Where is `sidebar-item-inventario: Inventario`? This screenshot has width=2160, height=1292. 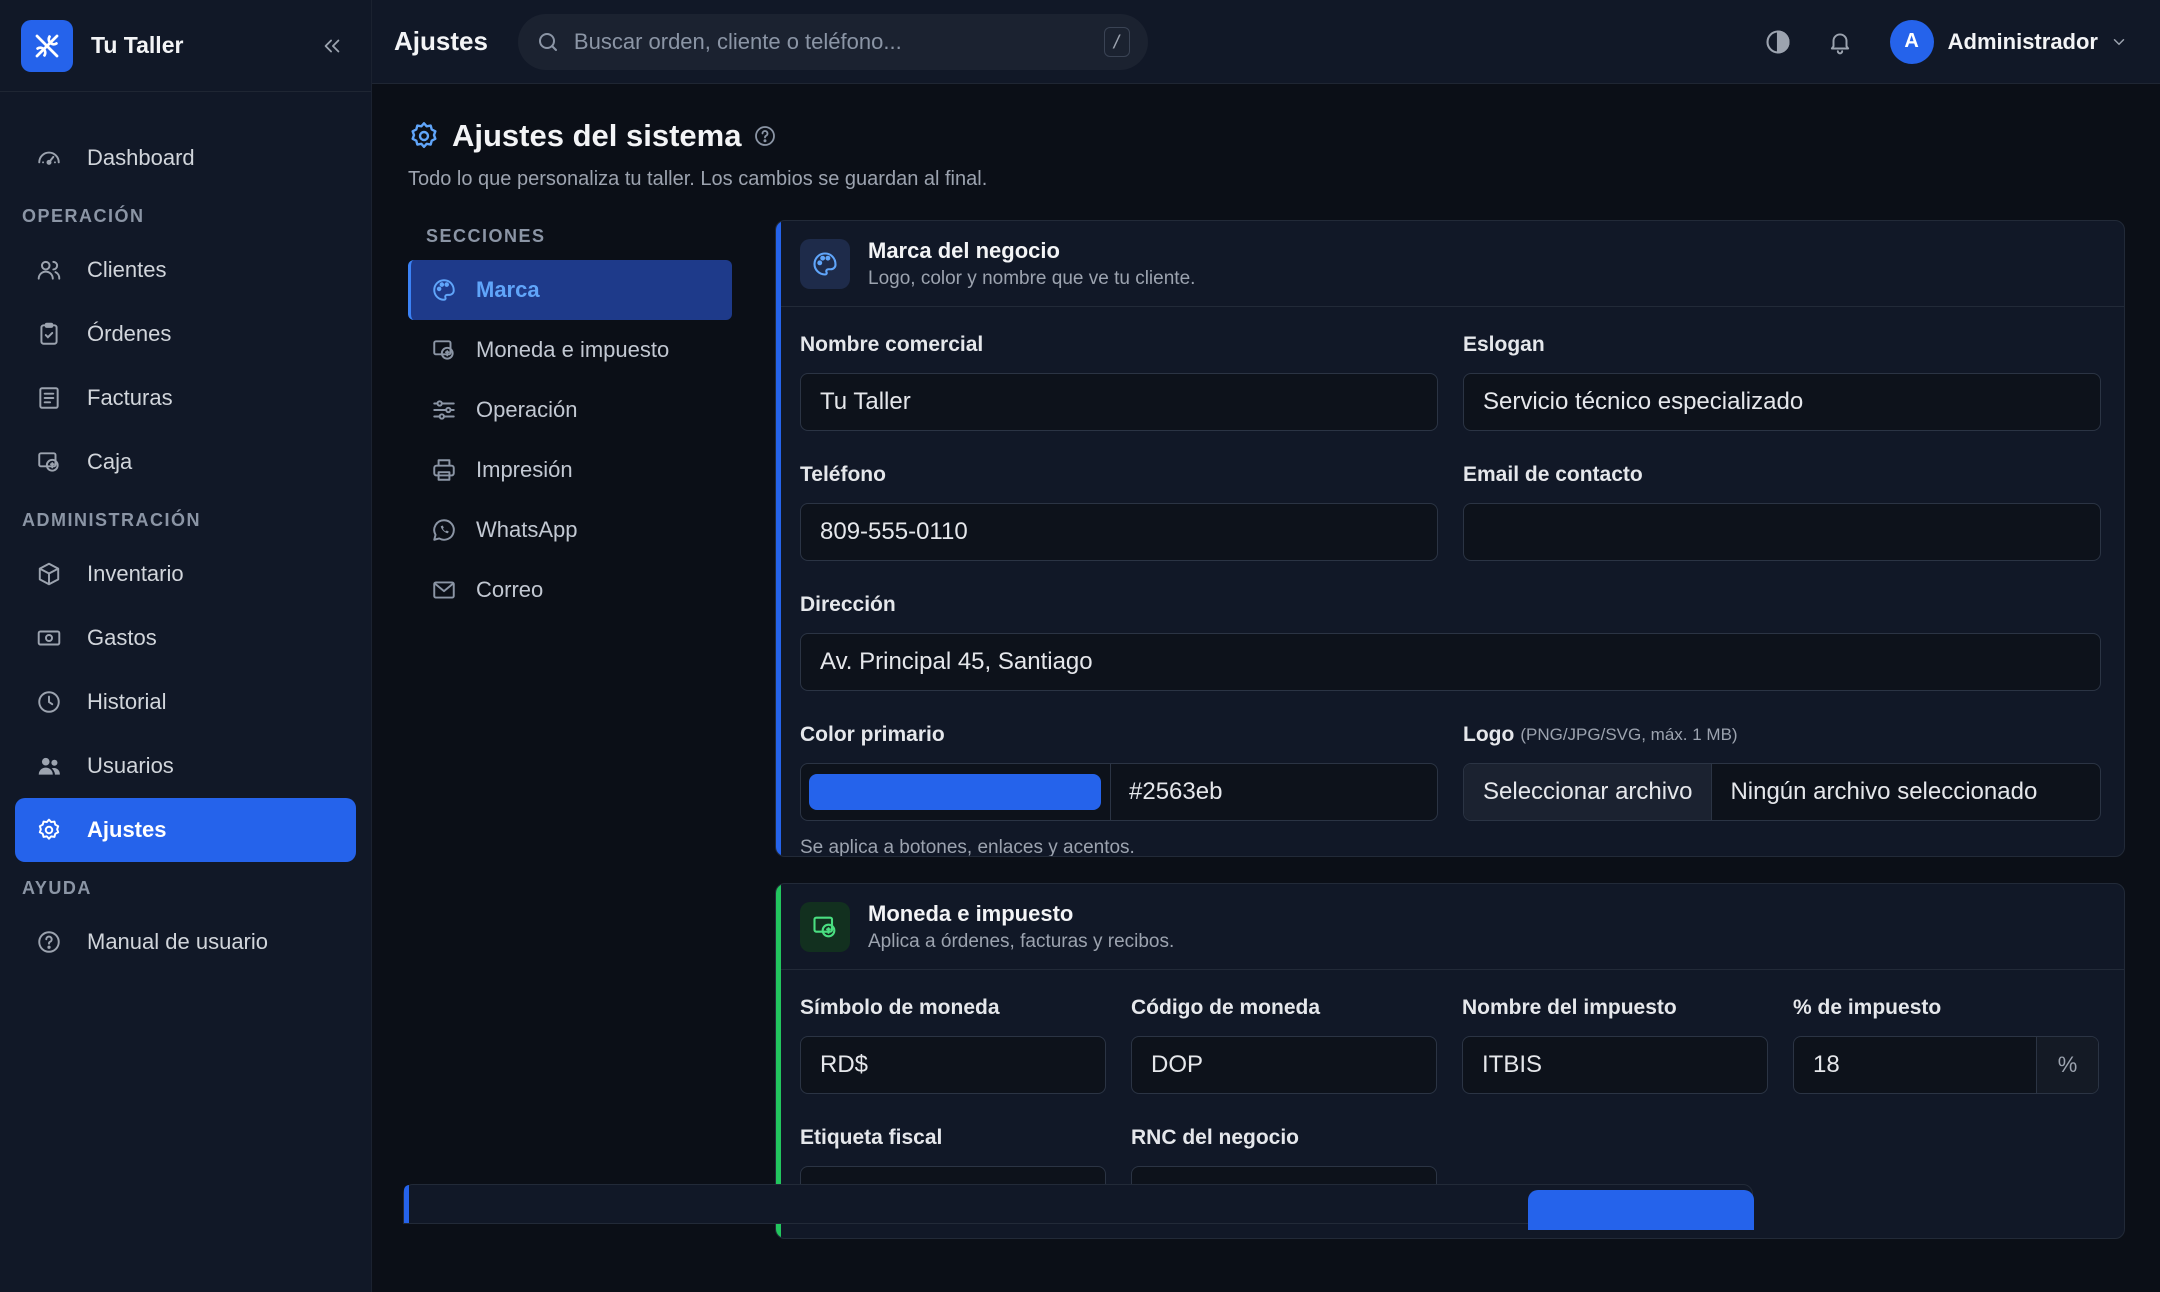 sidebar-item-inventario: Inventario is located at coordinates (185, 574).